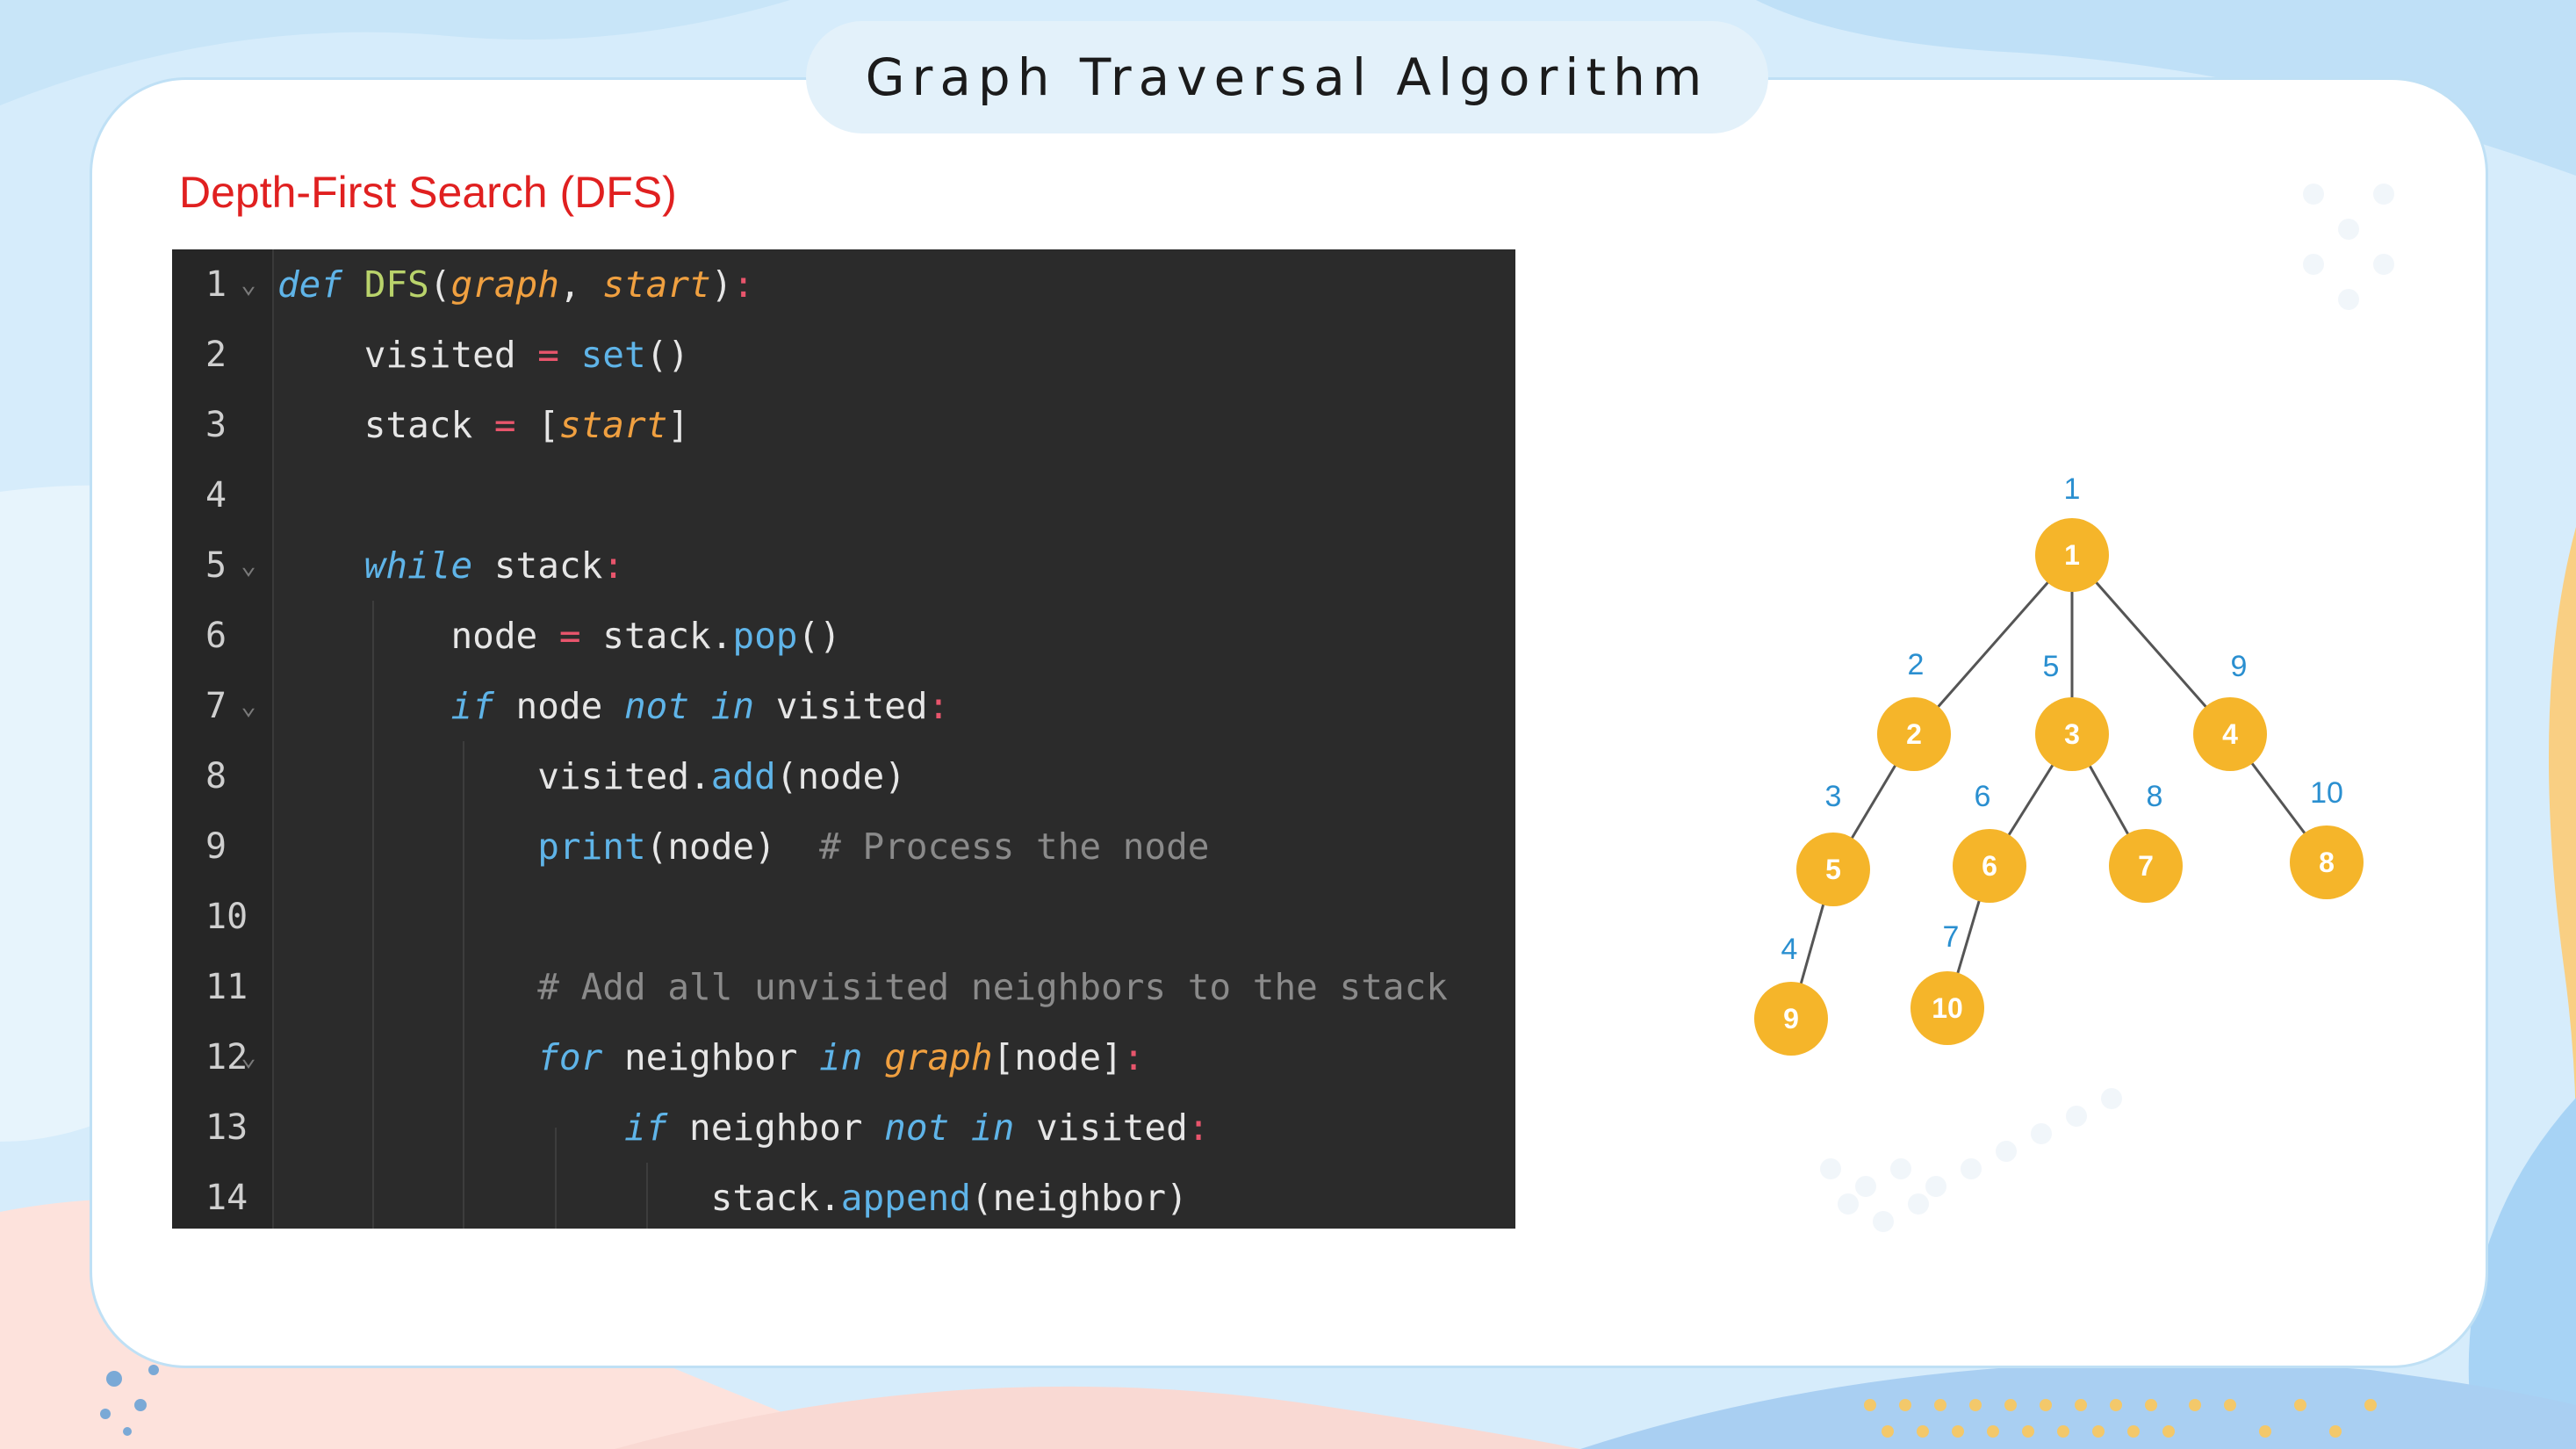 The image size is (2576, 1449). I want to click on code-token: [, so click(537, 425).